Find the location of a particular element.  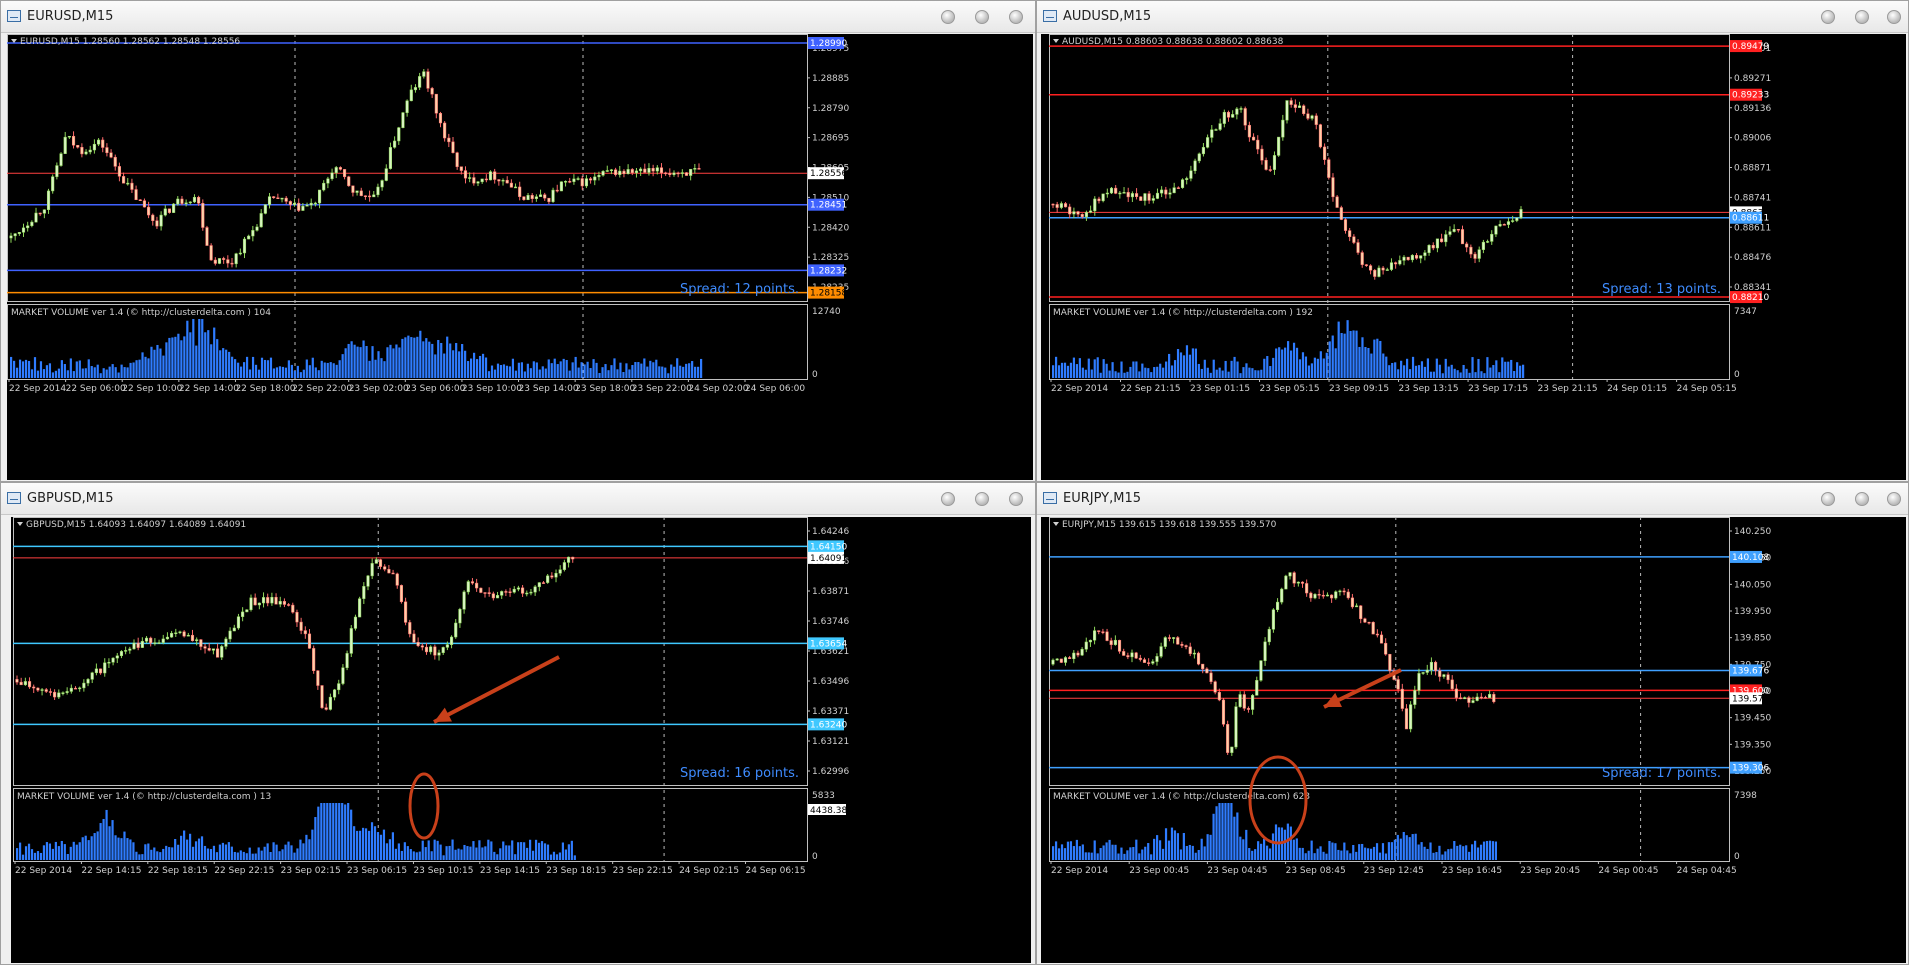

y-tick-label: 1.28695 is located at coordinates (830, 139).